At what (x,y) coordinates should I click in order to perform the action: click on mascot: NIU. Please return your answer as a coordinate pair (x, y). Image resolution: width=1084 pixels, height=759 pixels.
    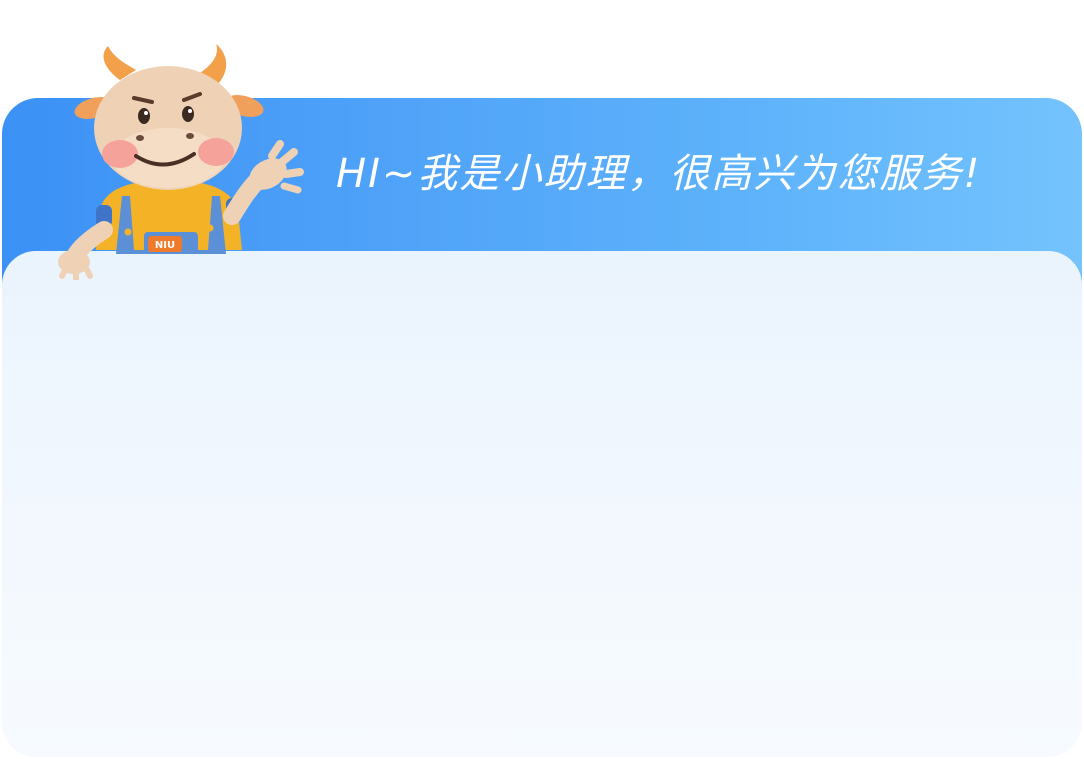
    Looking at the image, I should click on (179, 161).